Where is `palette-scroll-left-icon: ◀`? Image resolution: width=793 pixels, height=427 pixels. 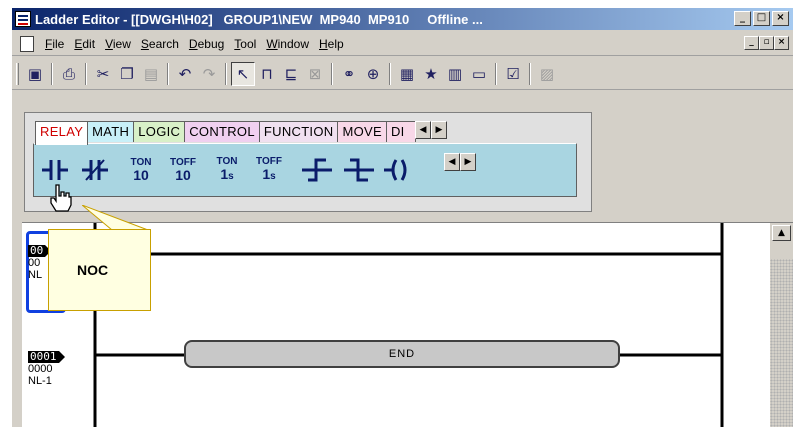 palette-scroll-left-icon: ◀ is located at coordinates (452, 162).